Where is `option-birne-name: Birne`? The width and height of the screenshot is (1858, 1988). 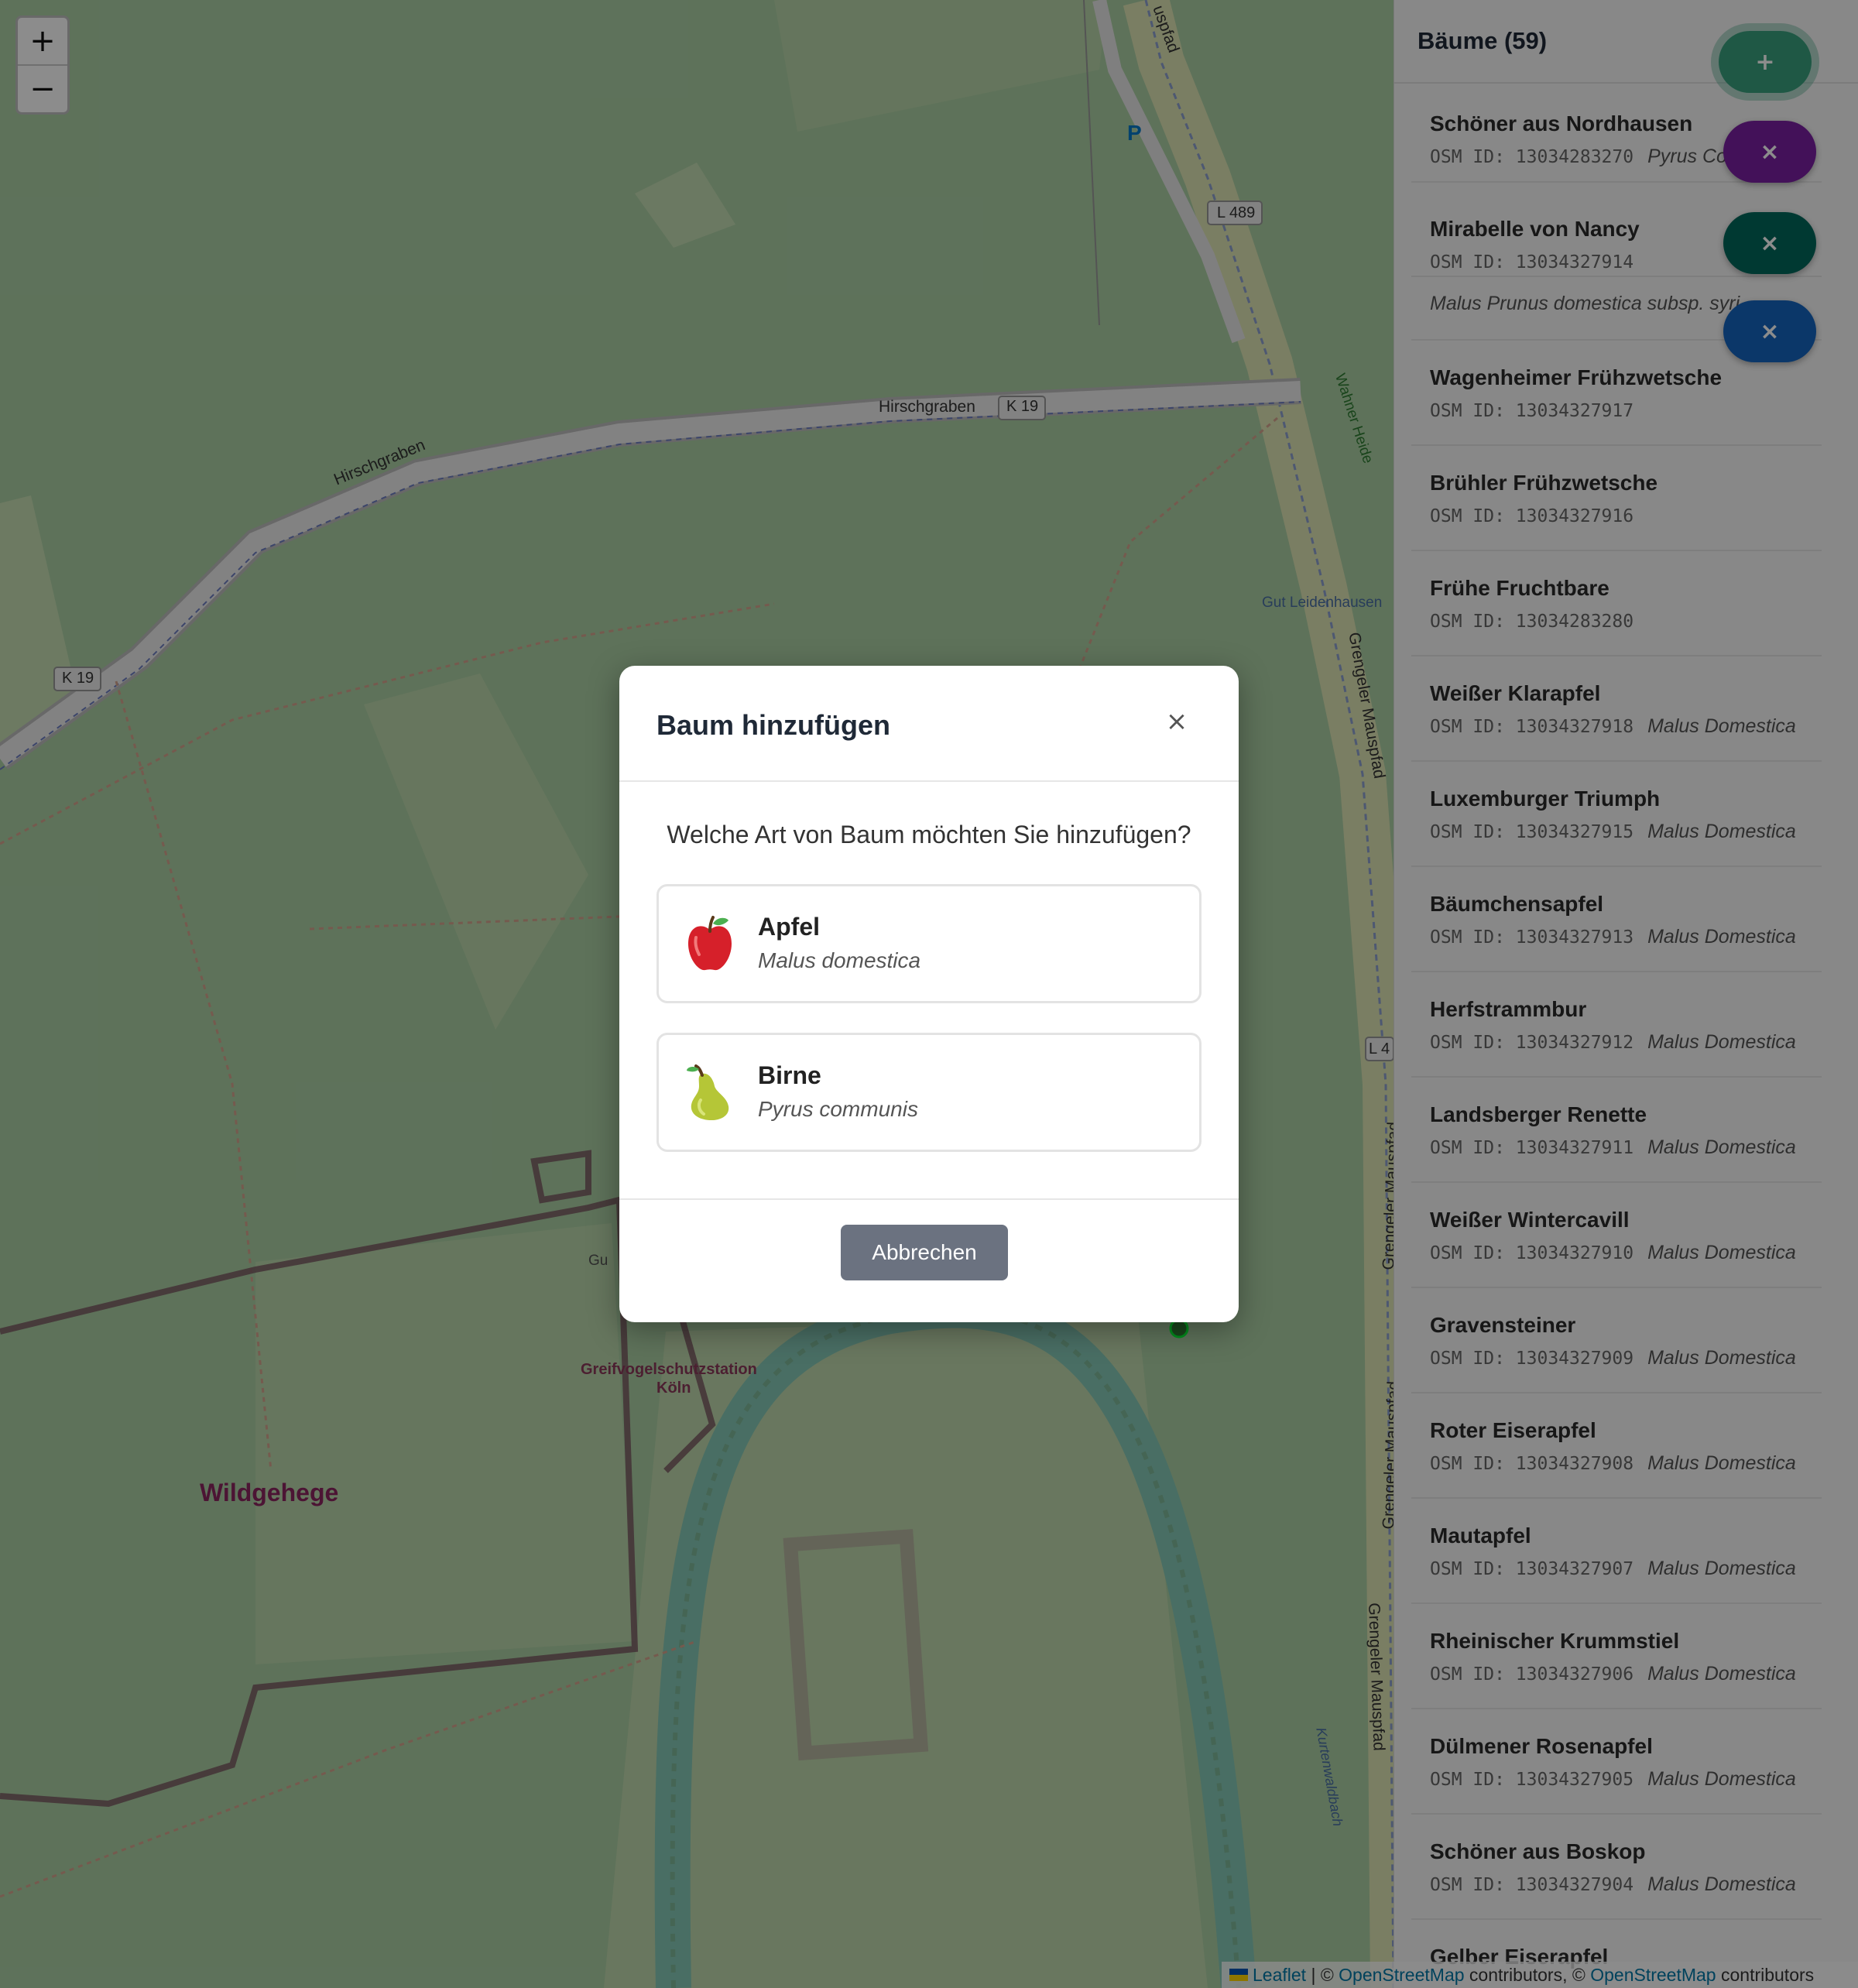
option-birne-name: Birne is located at coordinates (789, 1075).